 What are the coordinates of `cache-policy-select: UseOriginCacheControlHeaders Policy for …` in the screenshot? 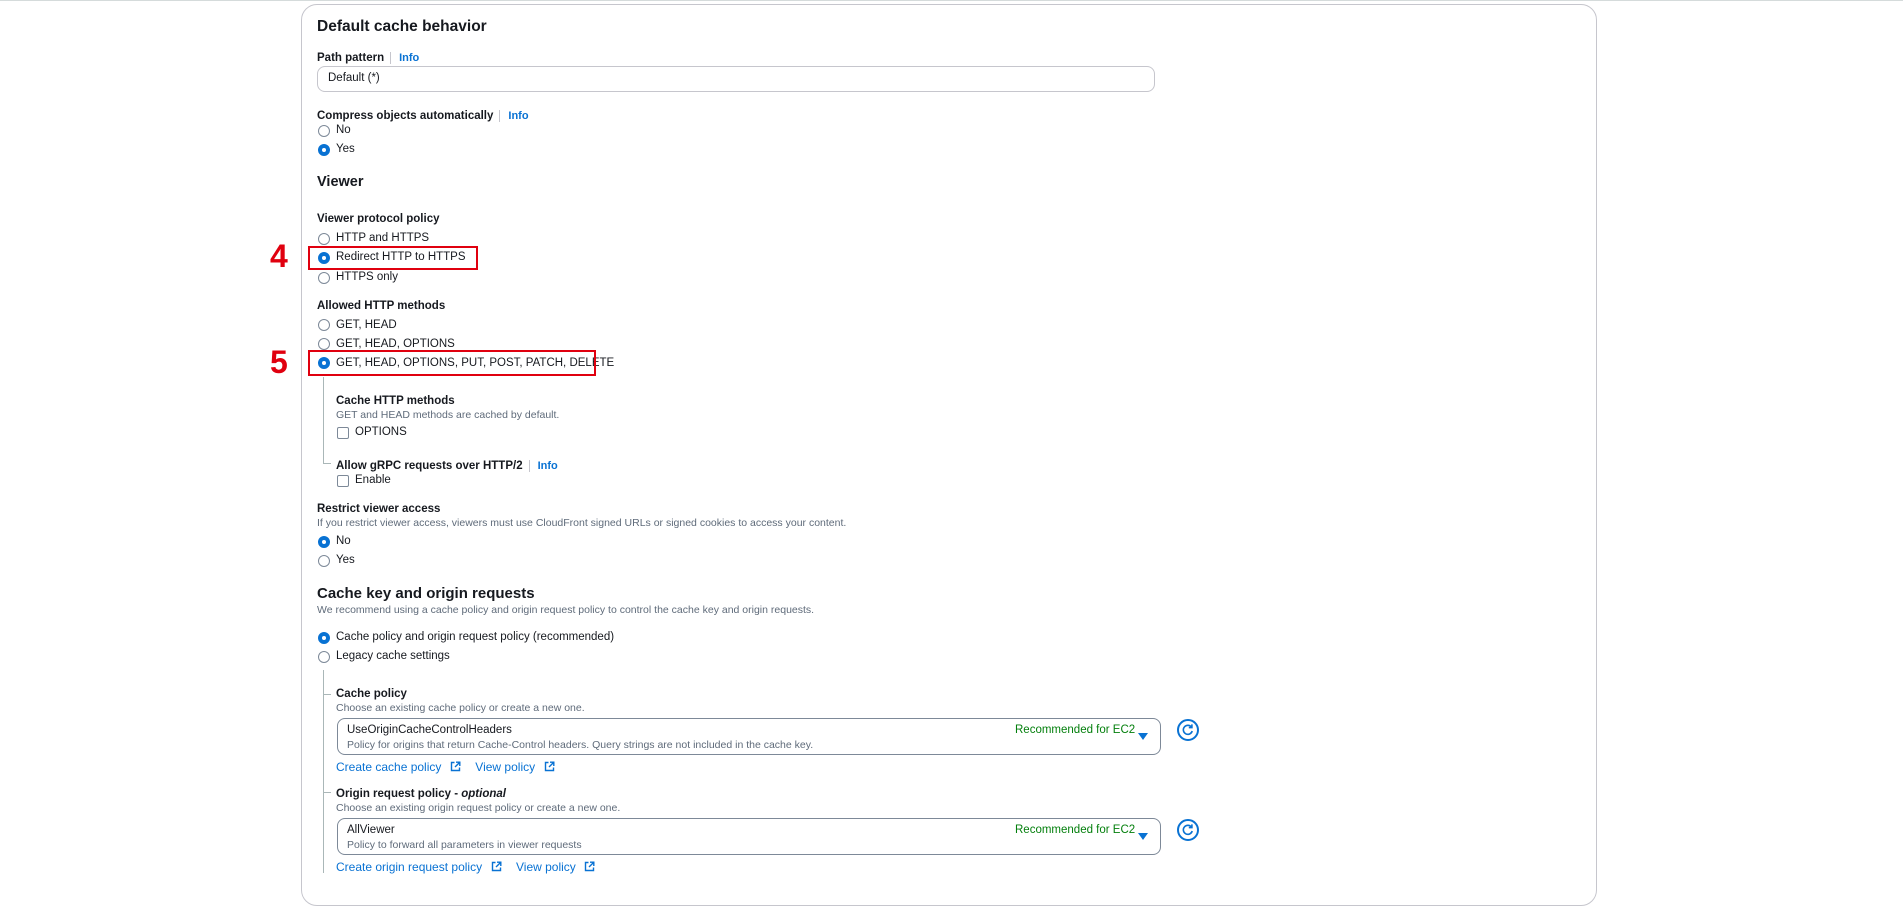 It's located at (749, 736).